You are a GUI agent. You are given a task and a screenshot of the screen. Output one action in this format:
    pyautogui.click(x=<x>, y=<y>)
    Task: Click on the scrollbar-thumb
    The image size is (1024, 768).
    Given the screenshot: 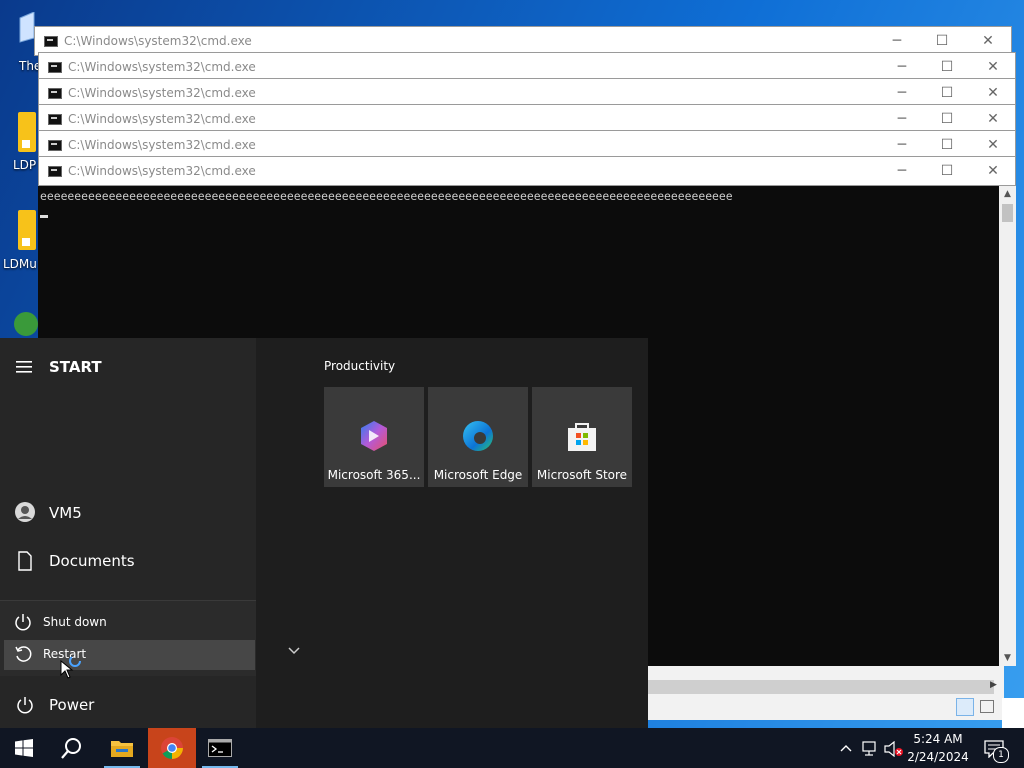 What is the action you would take?
    pyautogui.click(x=1007, y=213)
    